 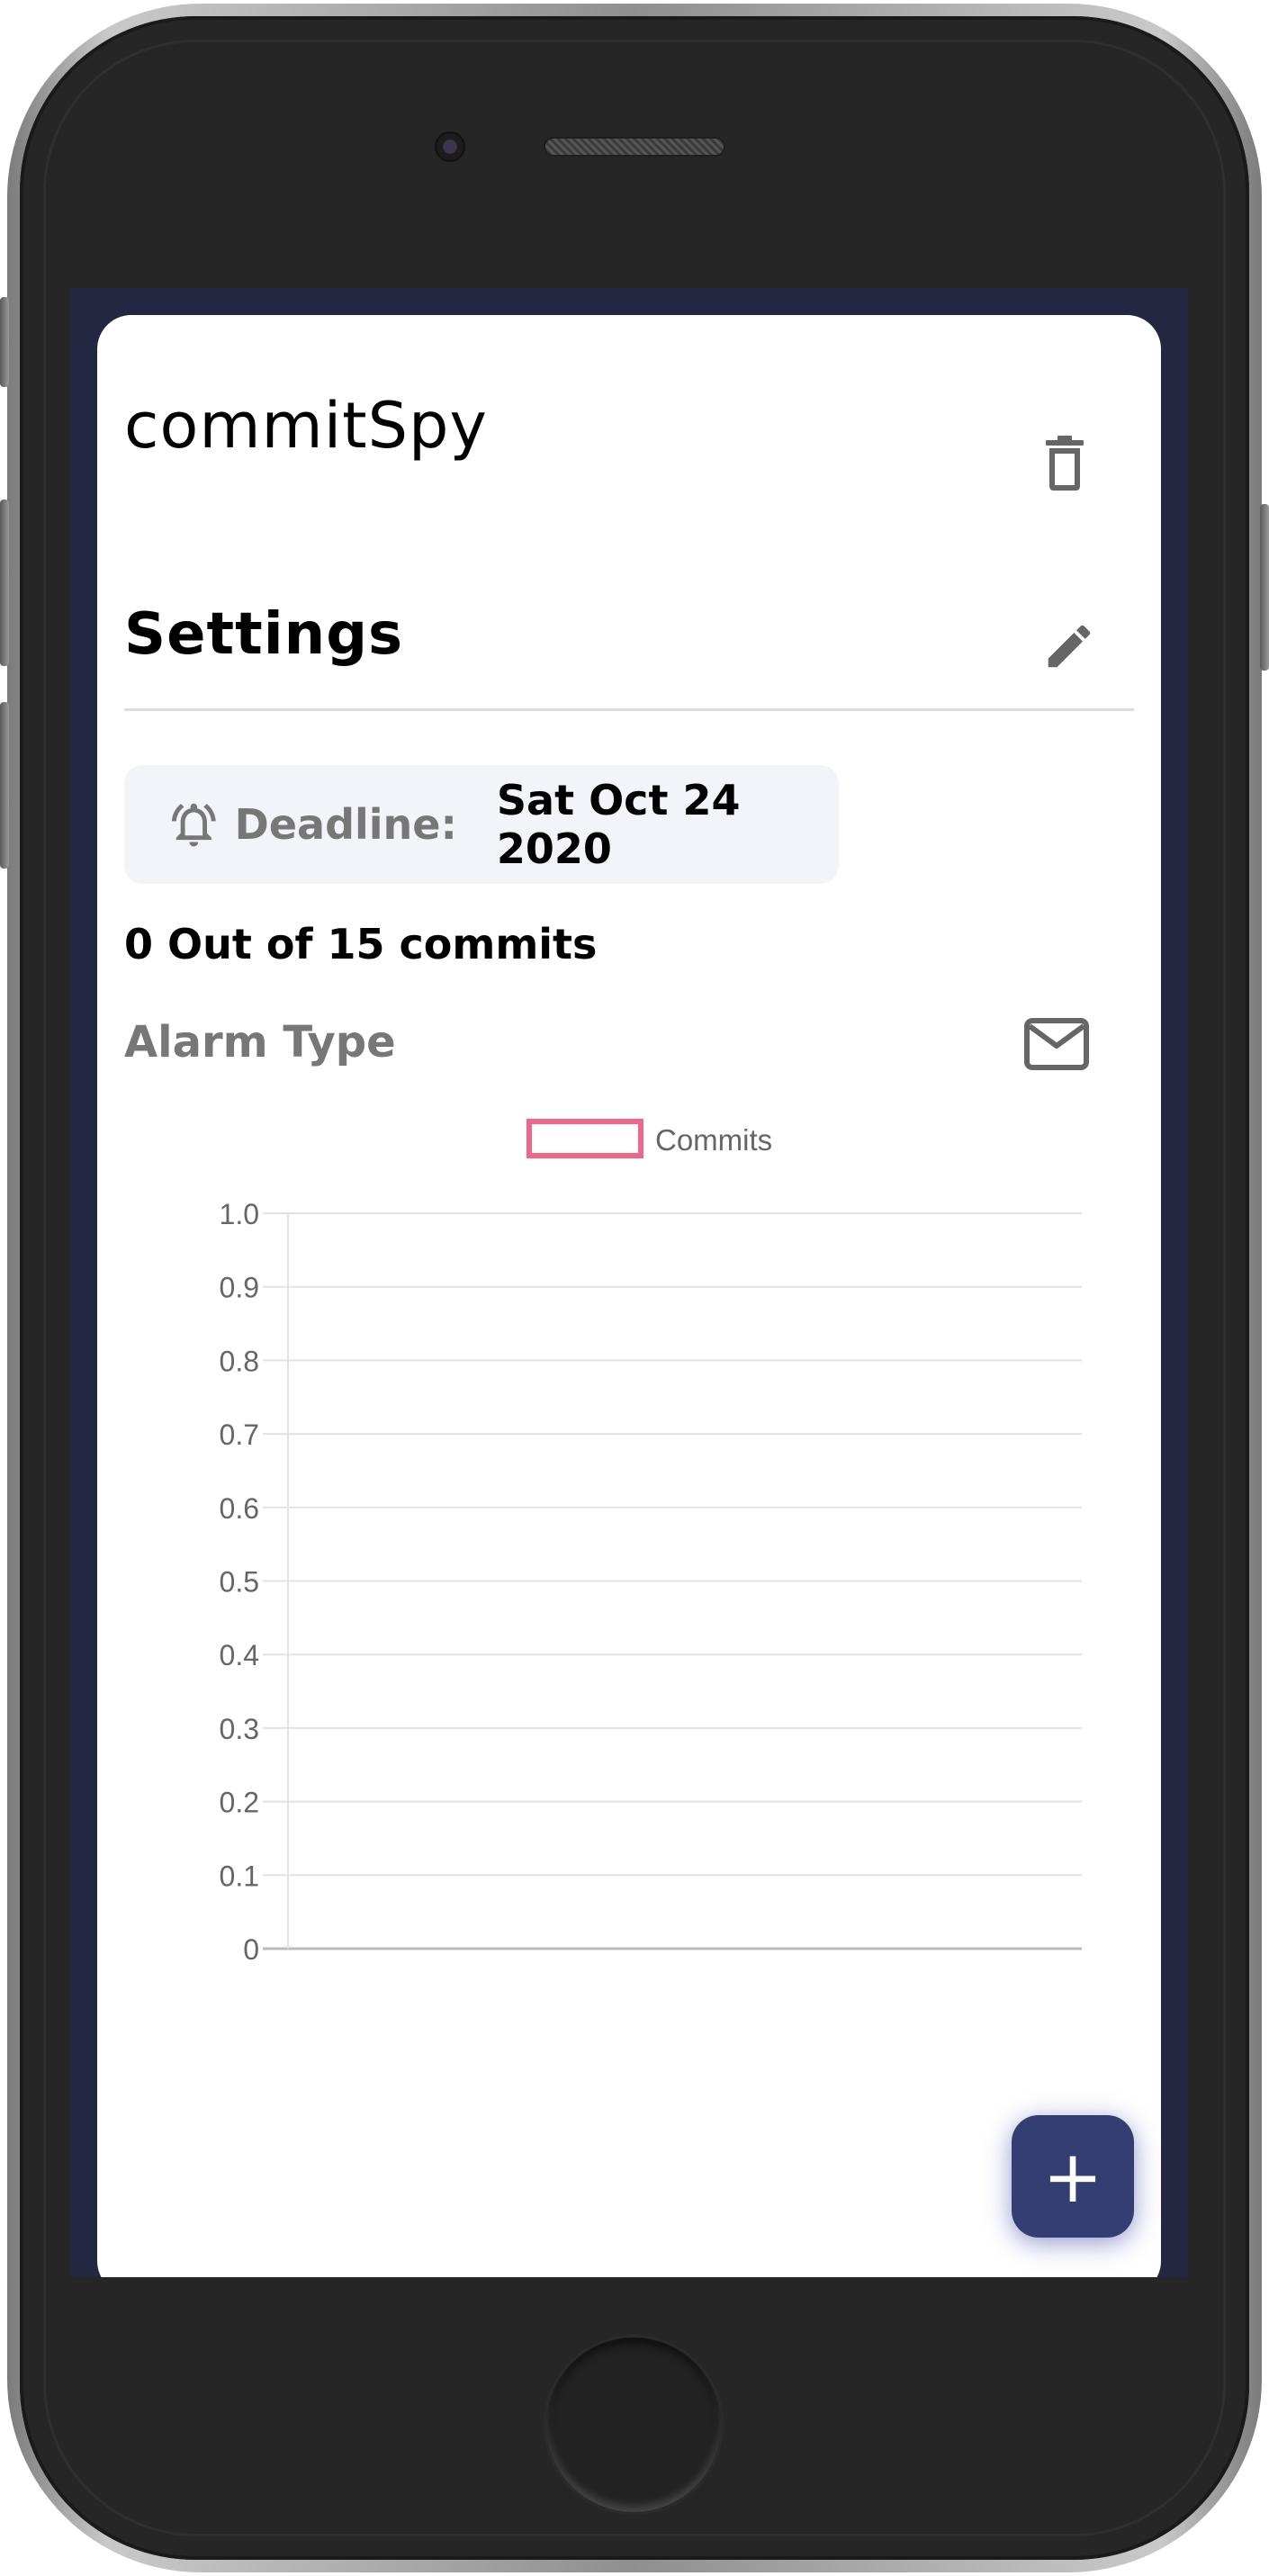 I want to click on app-title: commitSpy, so click(x=306, y=426).